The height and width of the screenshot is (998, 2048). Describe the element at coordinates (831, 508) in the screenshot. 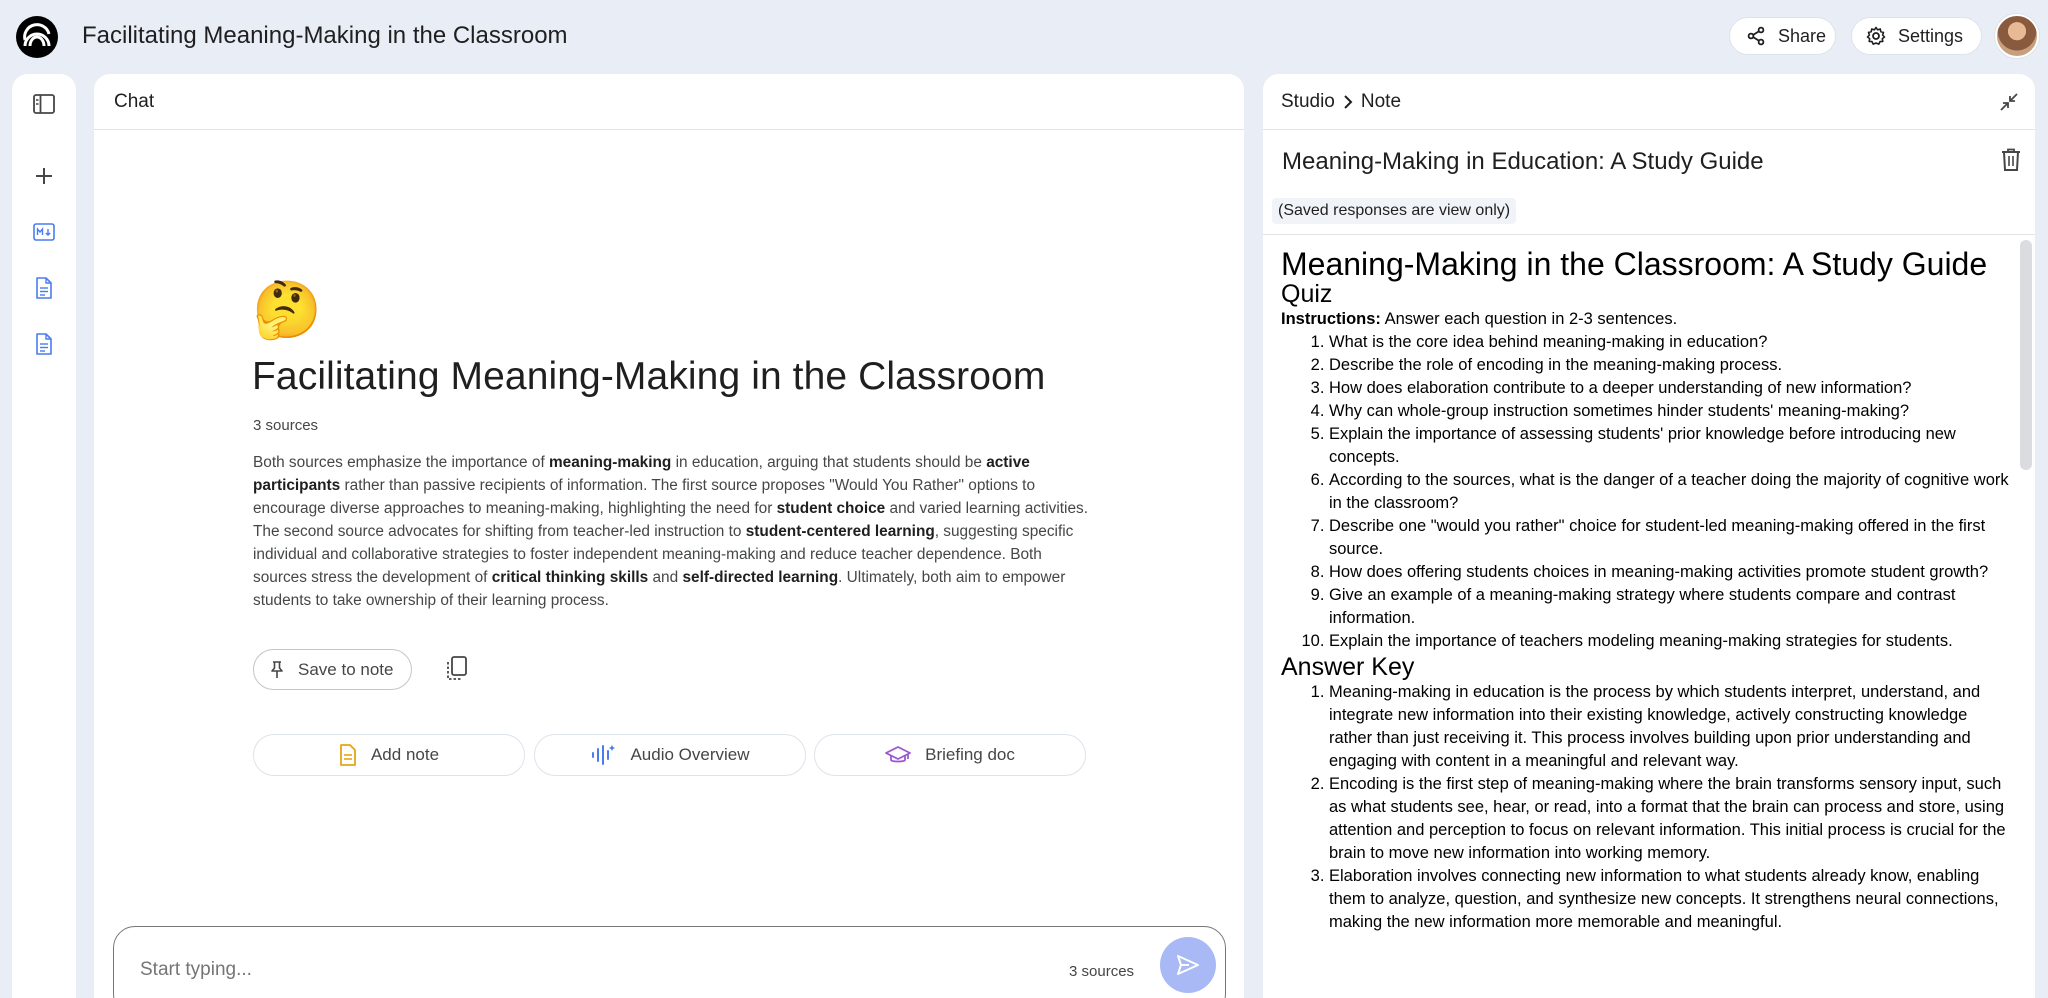

I see `summary-highlight: student choice` at that location.